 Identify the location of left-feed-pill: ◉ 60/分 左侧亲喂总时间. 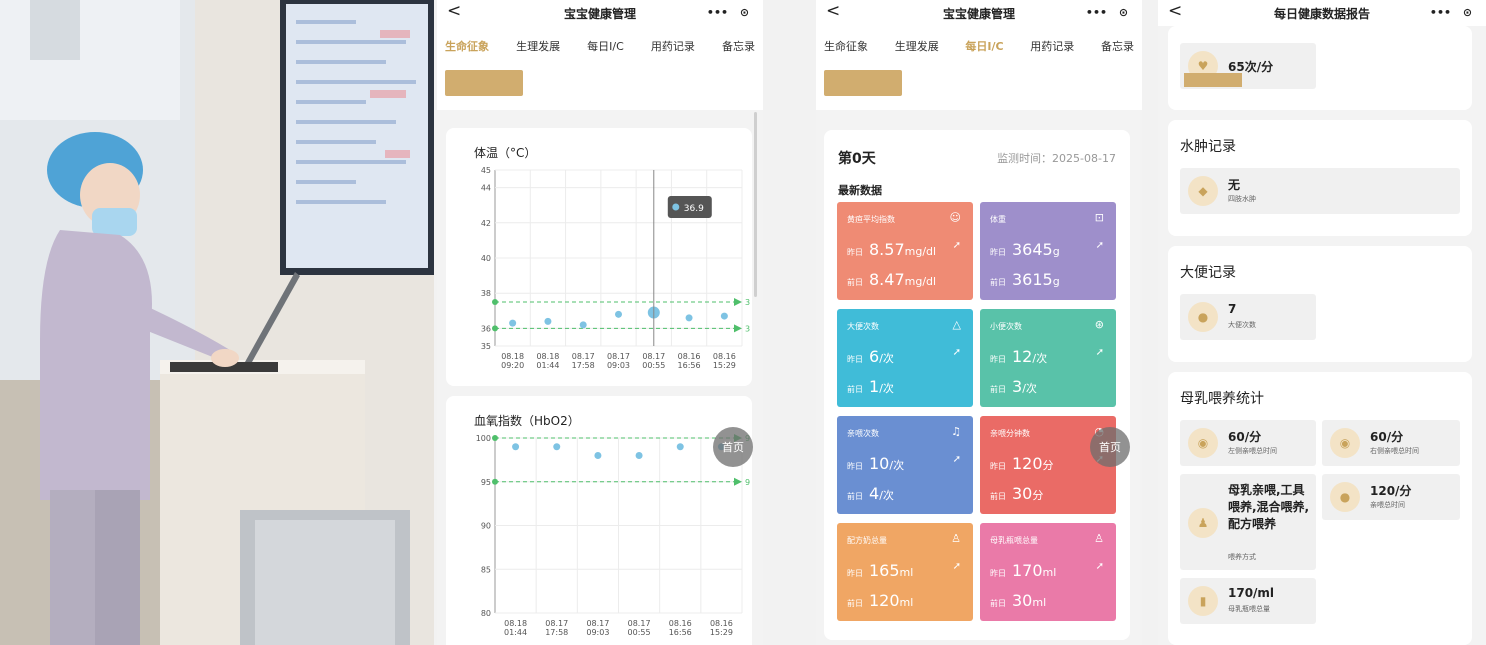
(1248, 443).